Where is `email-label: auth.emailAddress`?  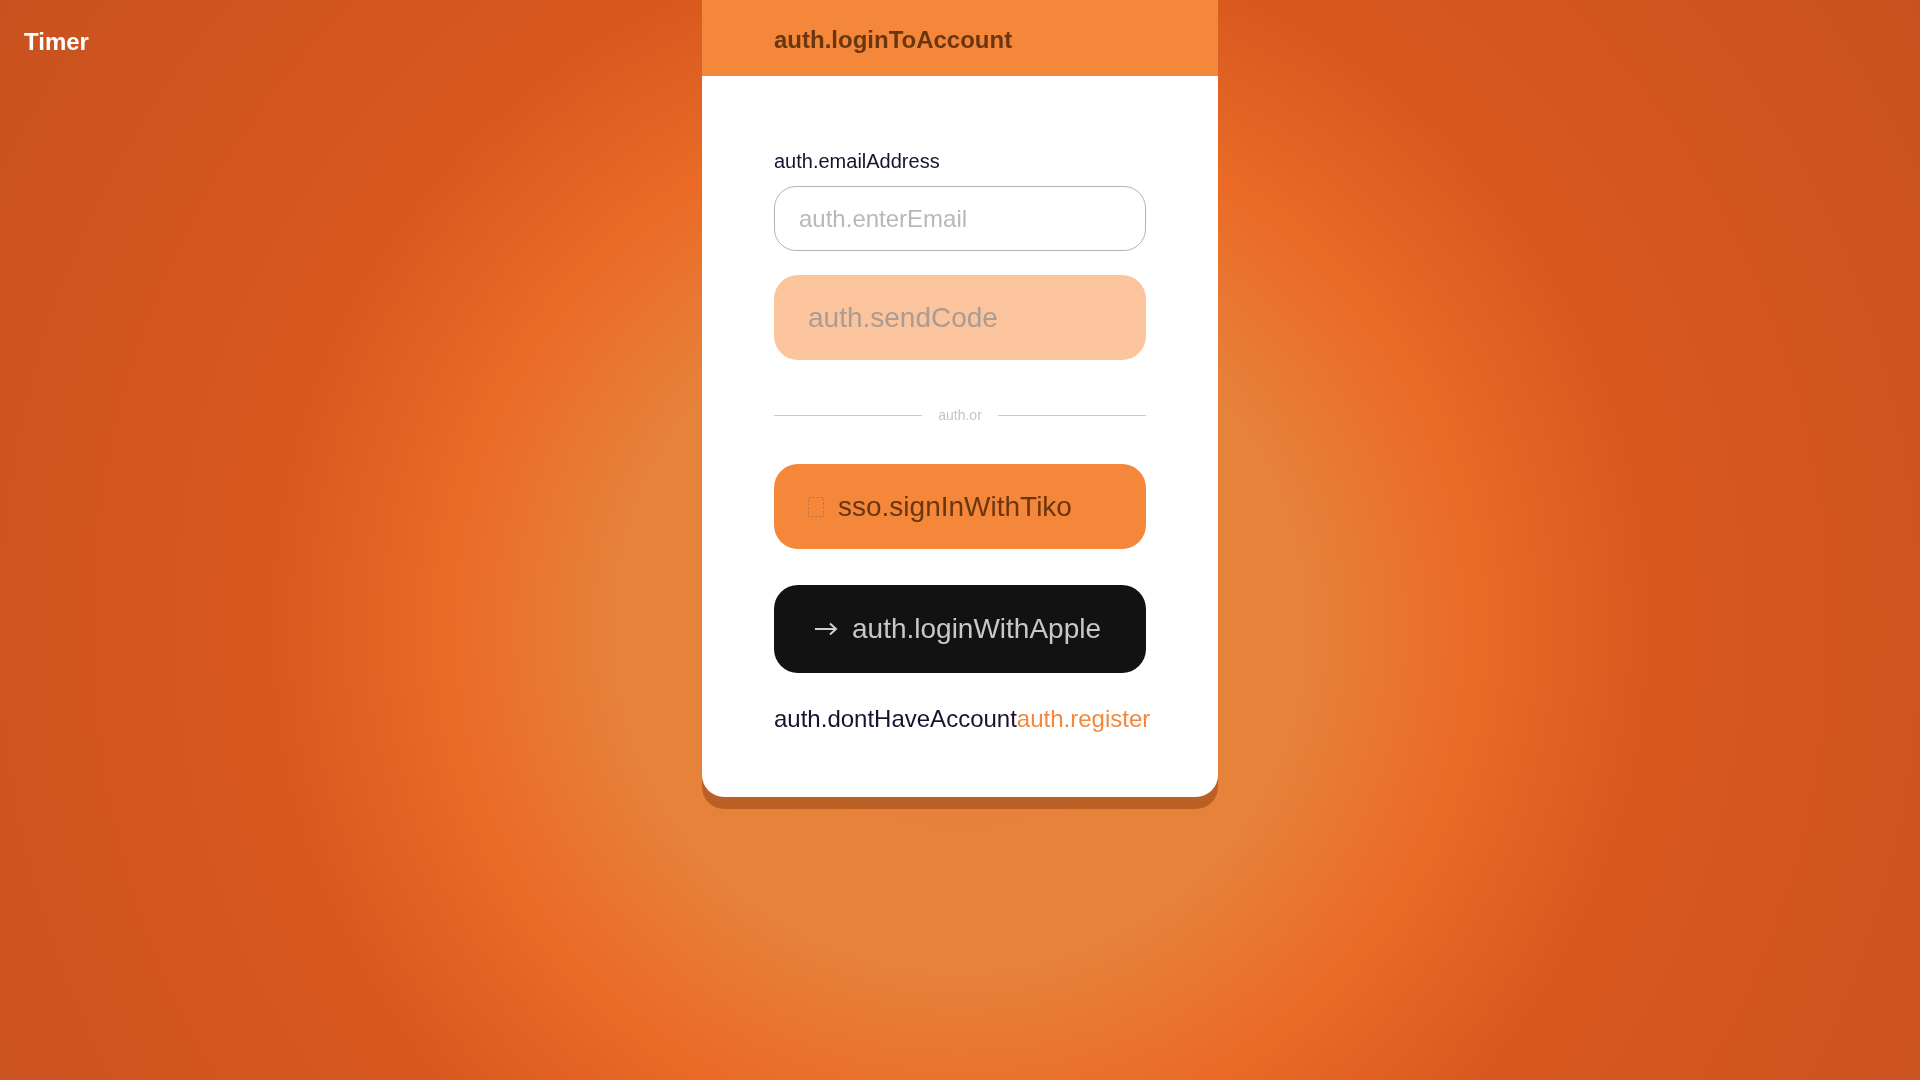 email-label: auth.emailAddress is located at coordinates (857, 161).